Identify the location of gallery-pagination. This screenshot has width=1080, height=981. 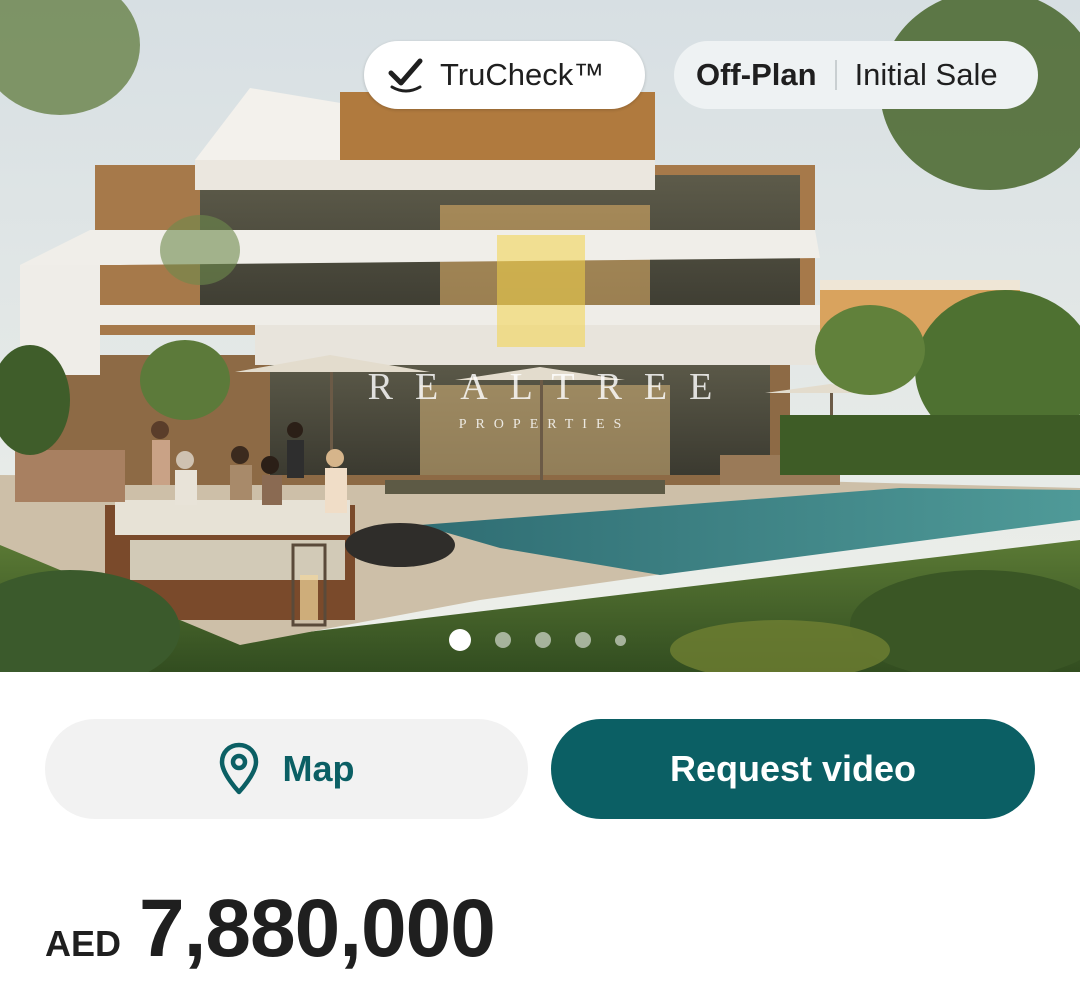
(549, 640).